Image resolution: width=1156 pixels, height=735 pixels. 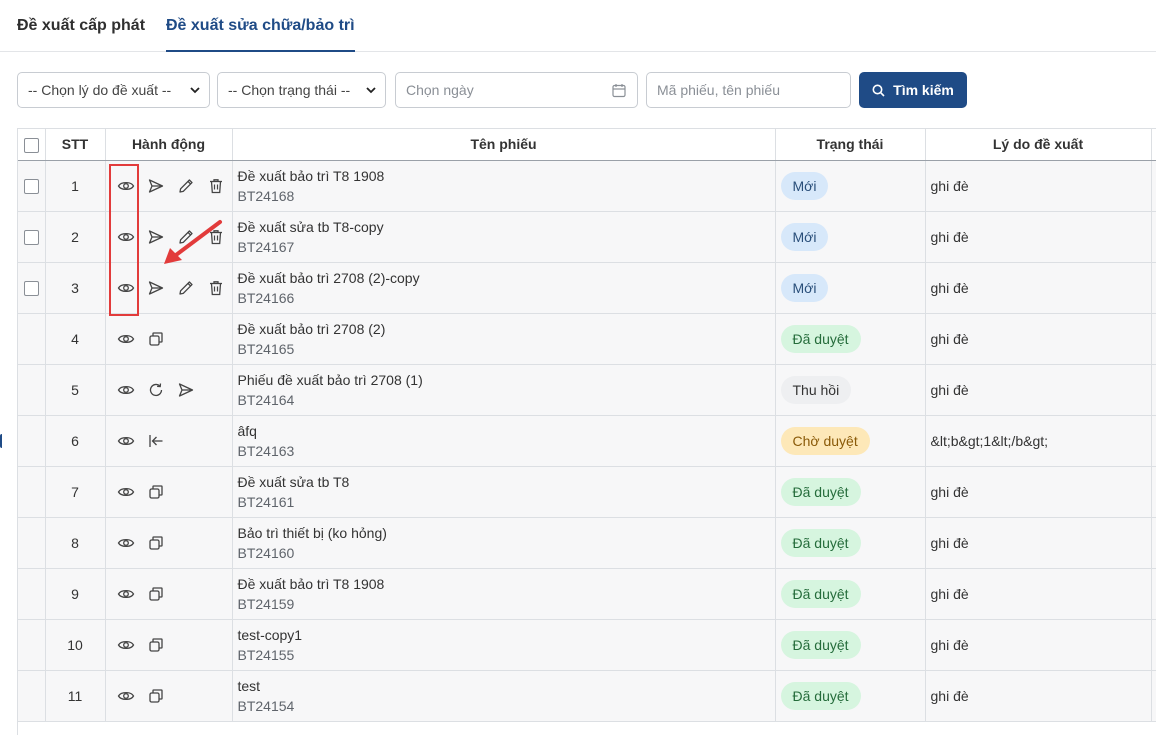 I want to click on table-row: 10 test-copy1 BT24155 Đã duyệt ghi đè, so click(x=587, y=645).